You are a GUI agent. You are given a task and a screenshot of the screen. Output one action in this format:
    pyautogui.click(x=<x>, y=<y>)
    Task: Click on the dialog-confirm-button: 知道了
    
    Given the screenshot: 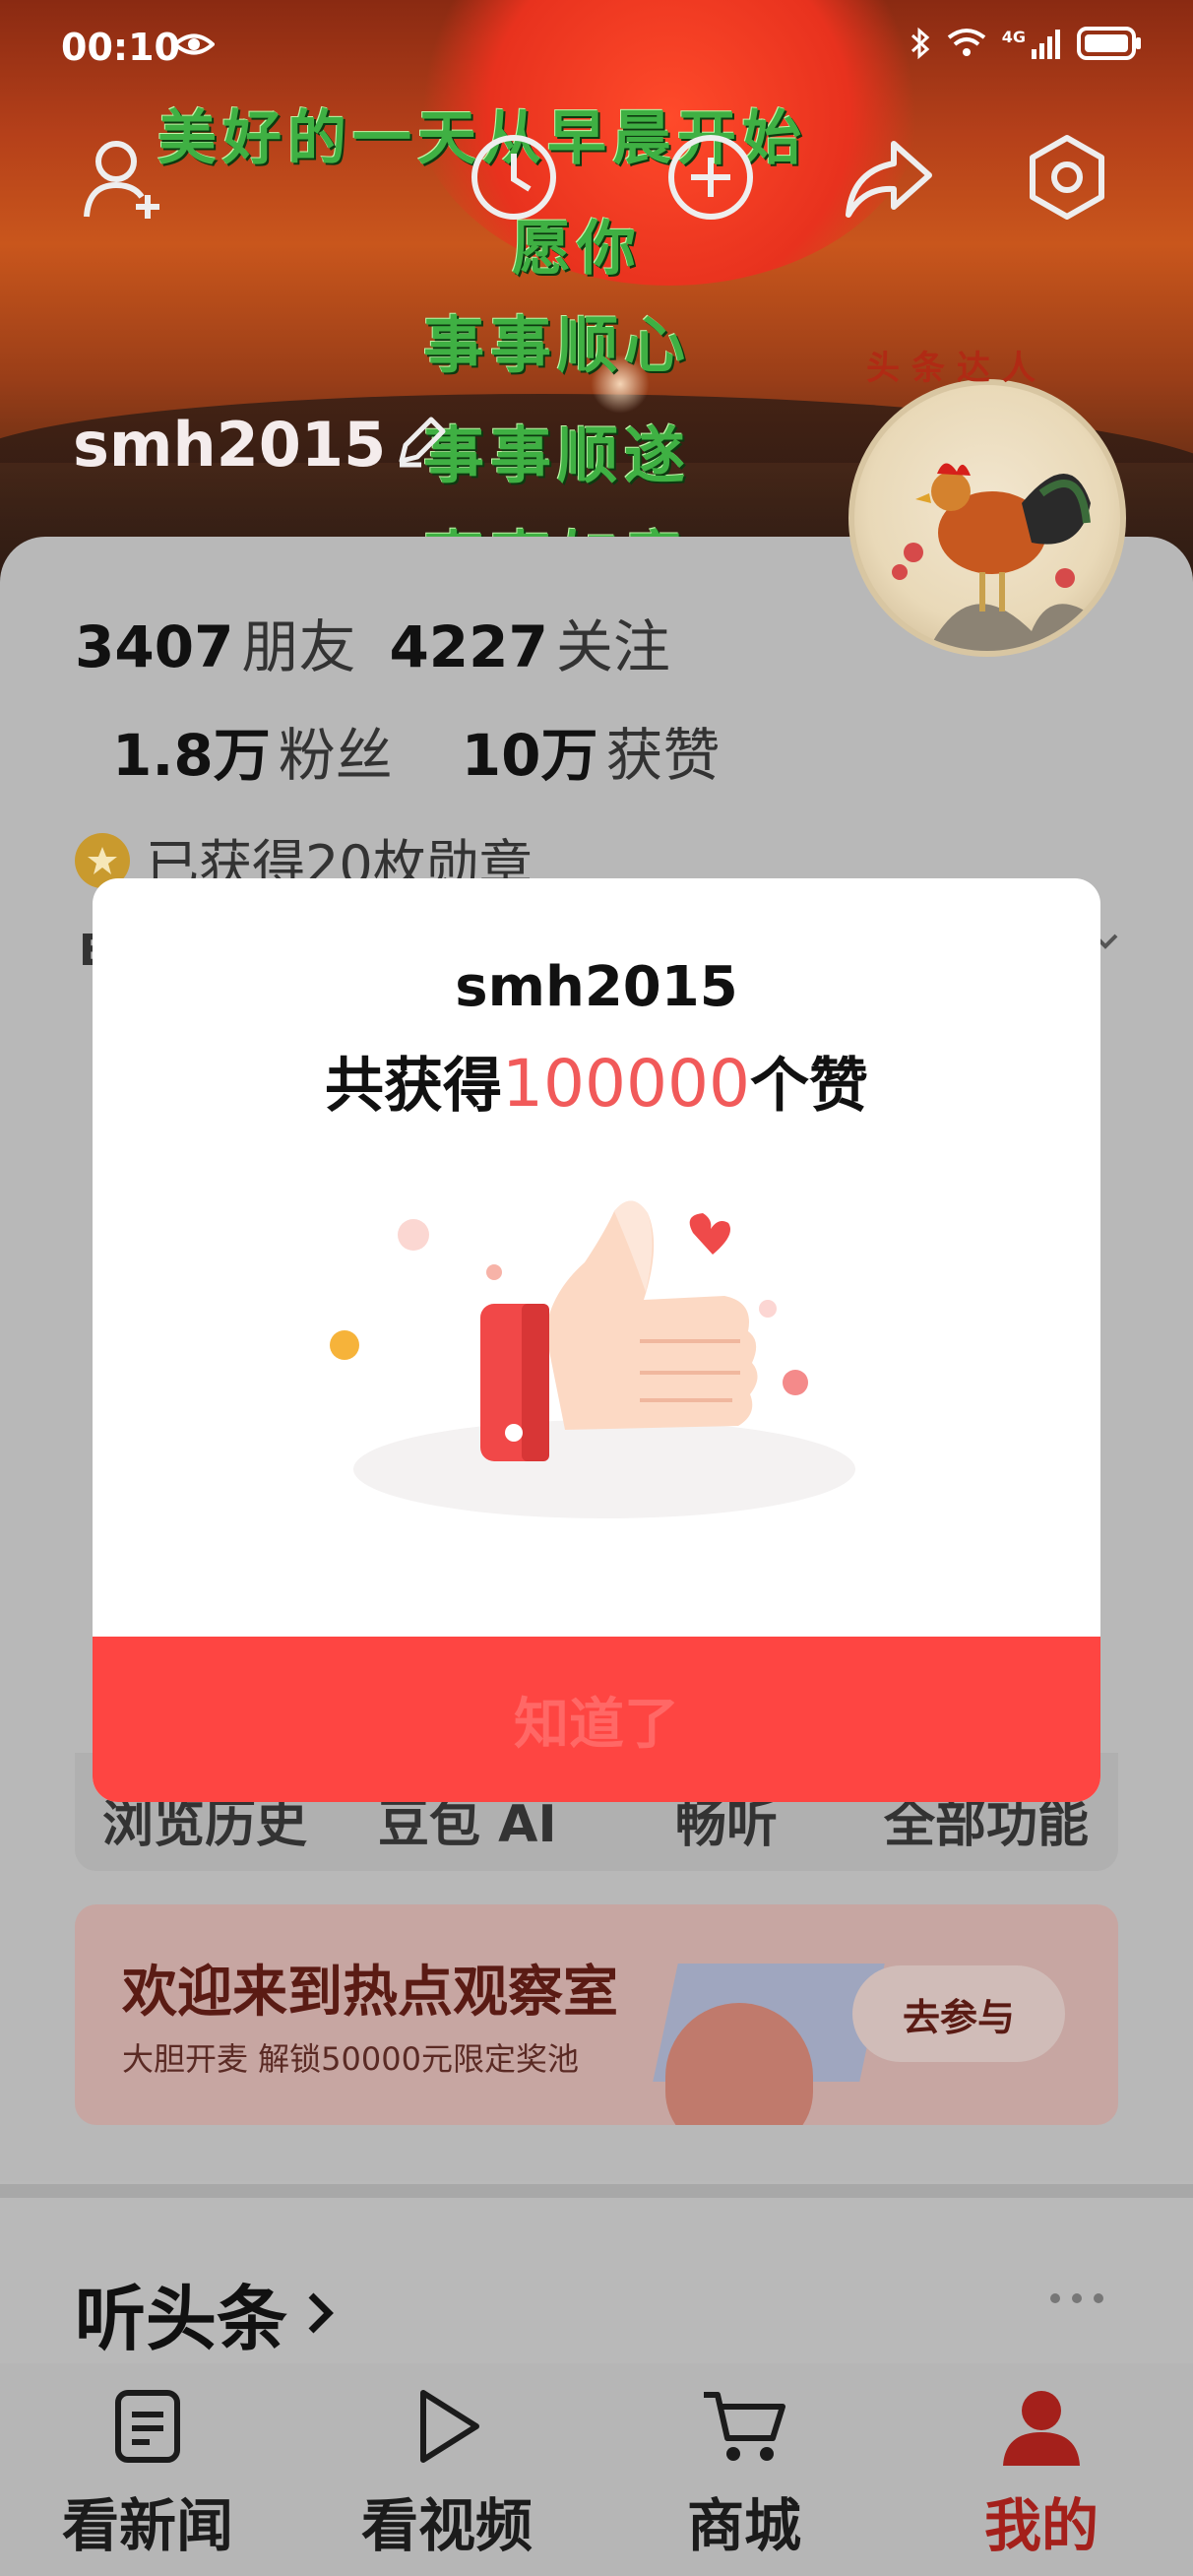 What is the action you would take?
    pyautogui.click(x=596, y=1719)
    